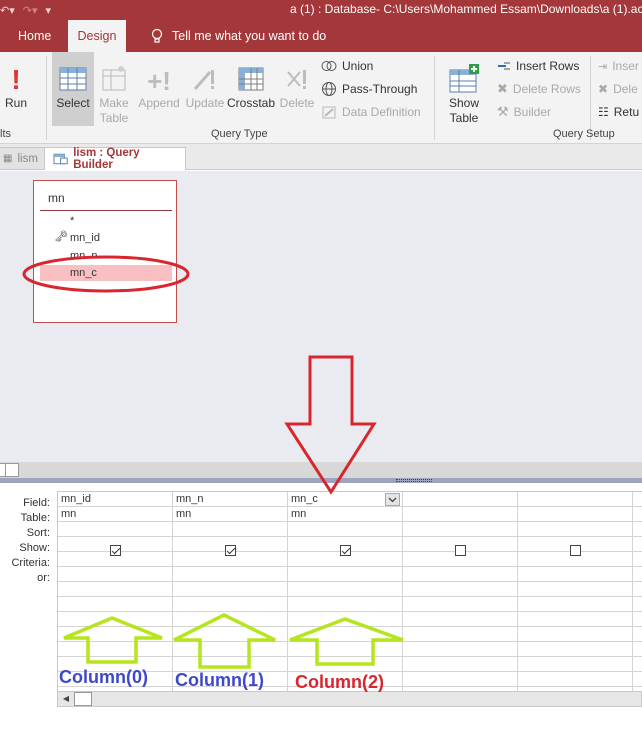  I want to click on doc-tab-query-builder: lism : Query Builder, so click(115, 159).